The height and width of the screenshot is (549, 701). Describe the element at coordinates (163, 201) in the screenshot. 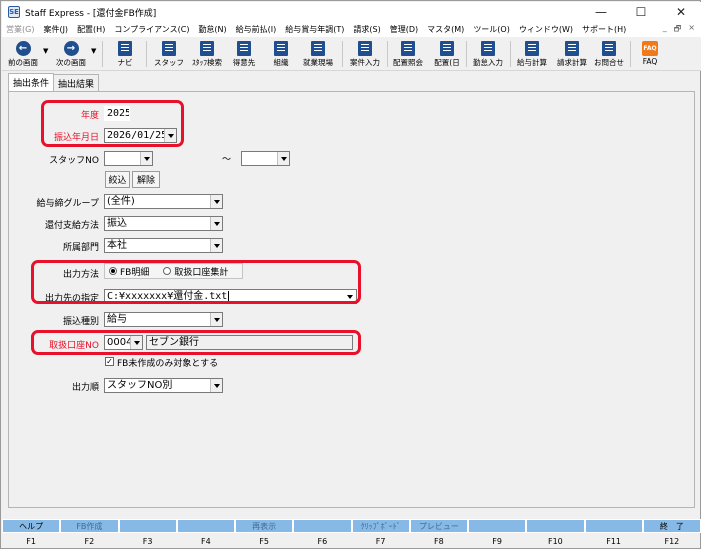

I see `pay-group-select: (全件)` at that location.